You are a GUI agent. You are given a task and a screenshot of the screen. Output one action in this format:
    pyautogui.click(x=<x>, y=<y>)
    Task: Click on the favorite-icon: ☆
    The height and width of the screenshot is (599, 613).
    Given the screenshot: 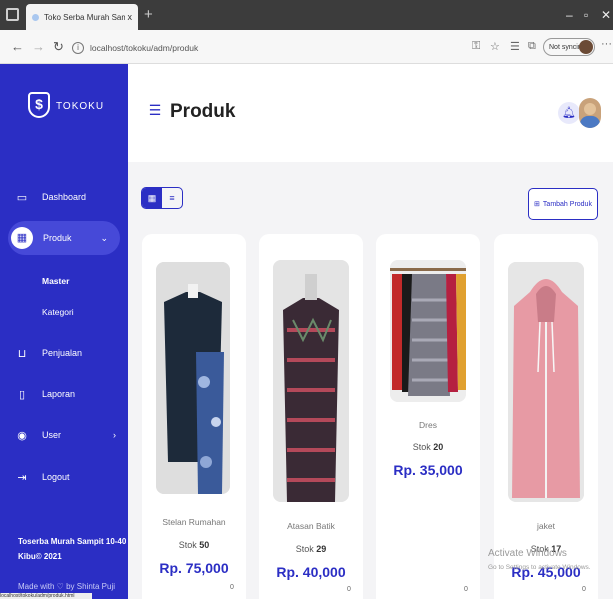 What is the action you would take?
    pyautogui.click(x=495, y=46)
    